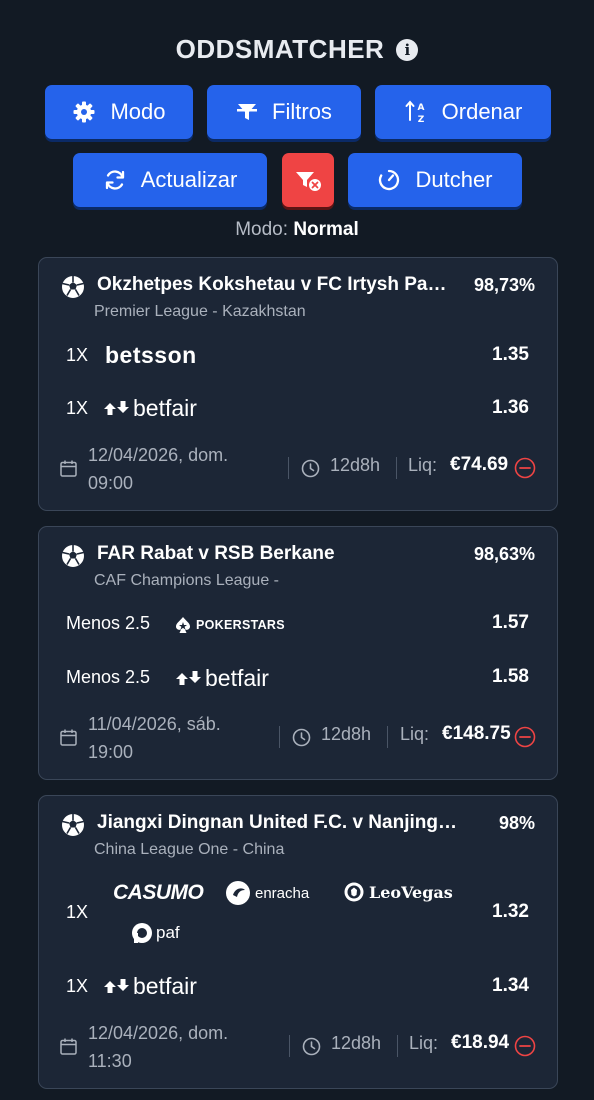  I want to click on leovegas-lion-icon, so click(354, 892).